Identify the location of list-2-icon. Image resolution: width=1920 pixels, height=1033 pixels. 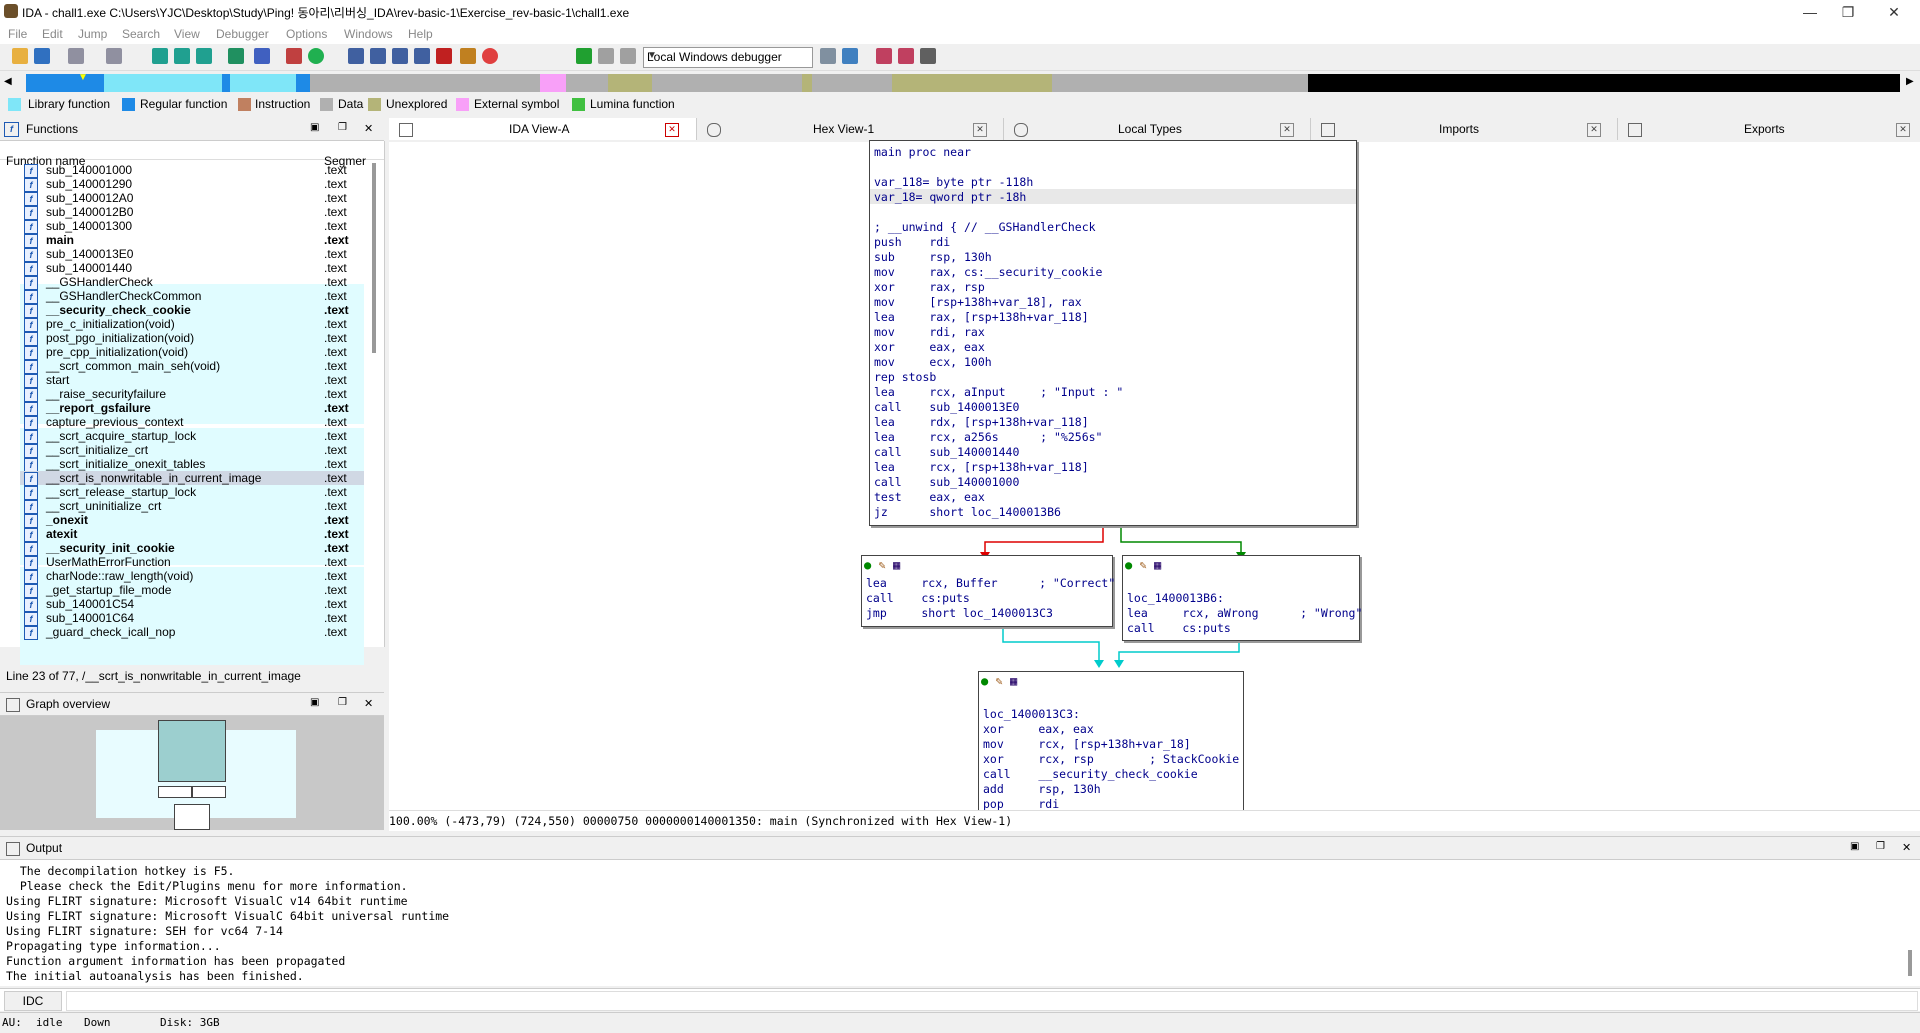
(906, 56).